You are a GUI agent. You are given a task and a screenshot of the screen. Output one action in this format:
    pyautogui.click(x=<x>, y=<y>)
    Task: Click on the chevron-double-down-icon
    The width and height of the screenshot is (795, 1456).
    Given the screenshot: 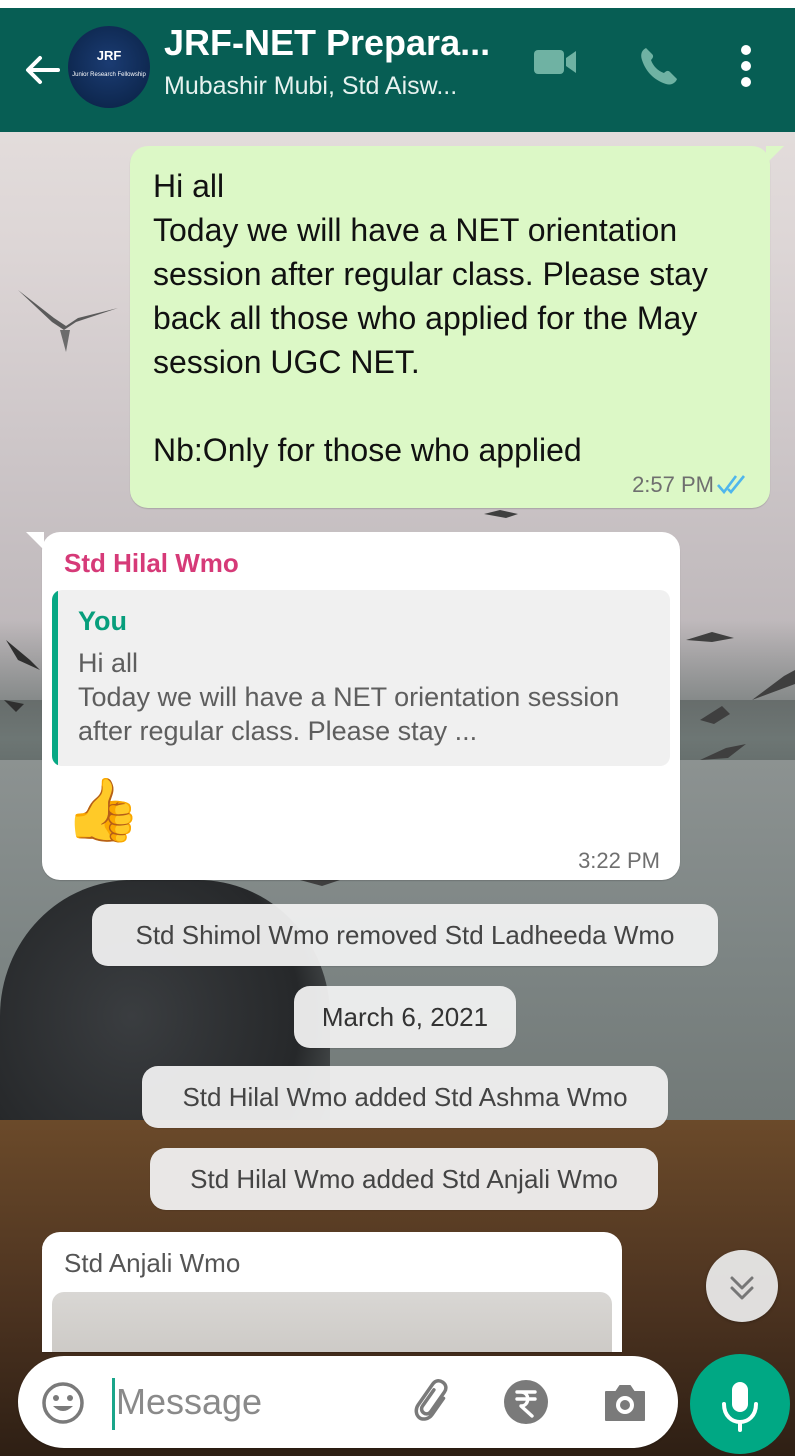 What is the action you would take?
    pyautogui.click(x=742, y=1288)
    